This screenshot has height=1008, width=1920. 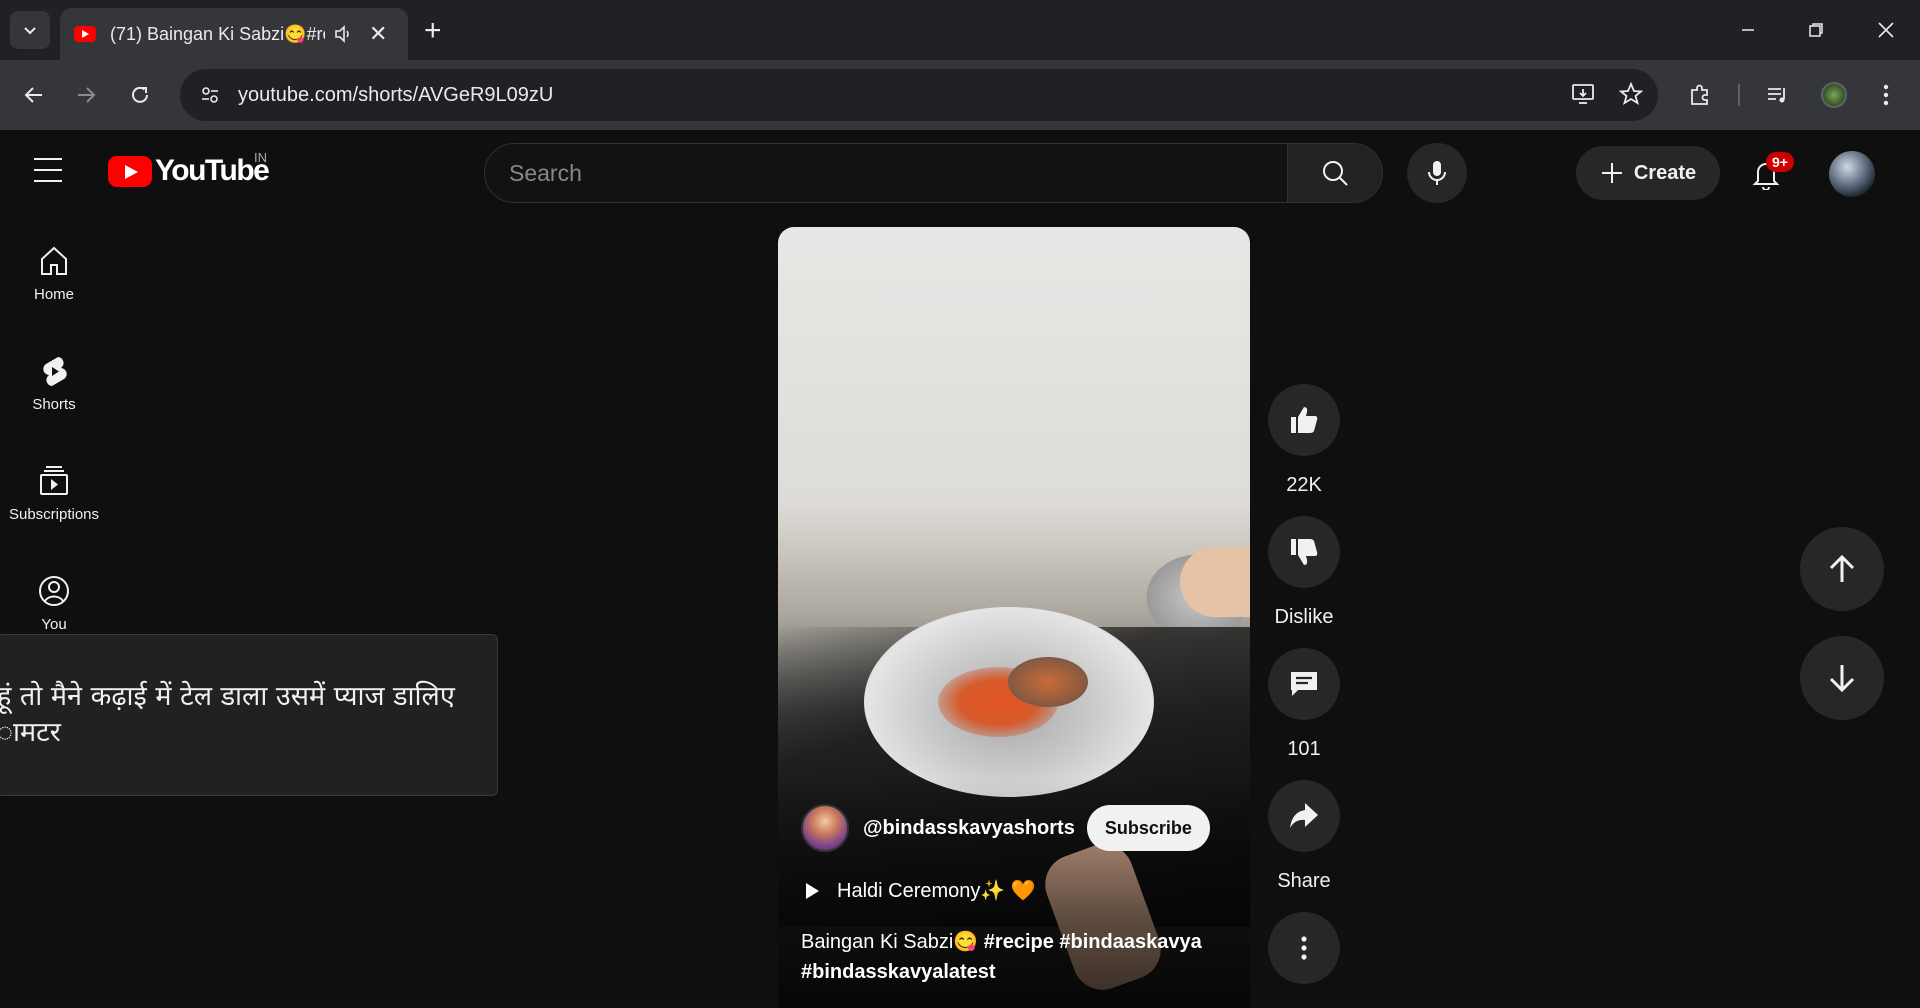 I want to click on back-button, so click(x=34, y=95).